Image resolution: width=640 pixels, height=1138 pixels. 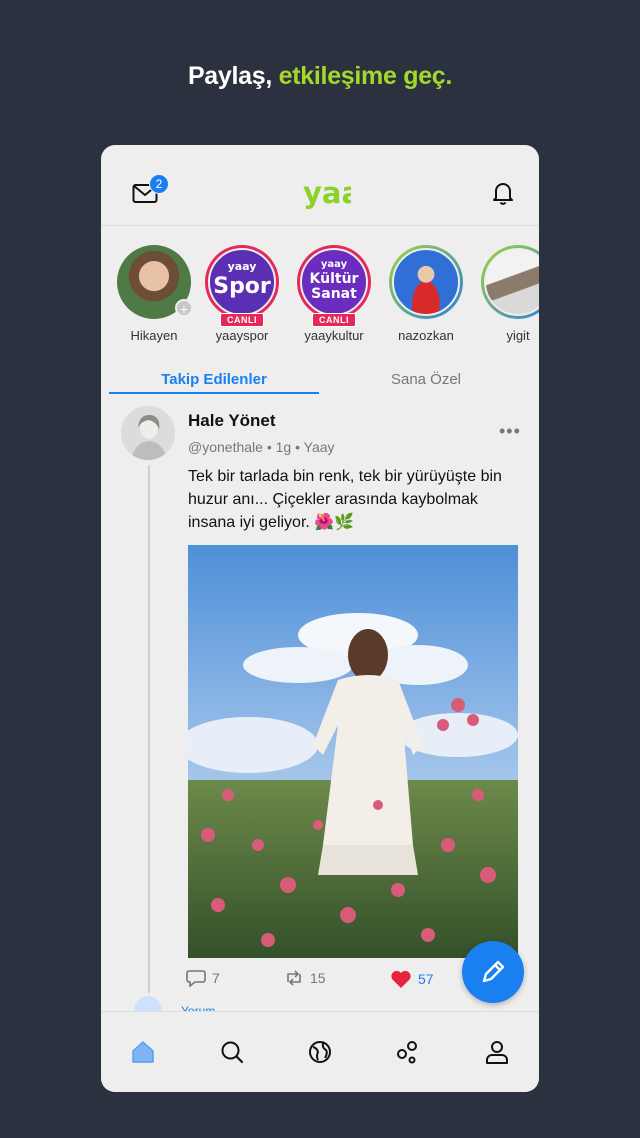 What do you see at coordinates (412, 979) in the screenshot?
I see `like-button: 57` at bounding box center [412, 979].